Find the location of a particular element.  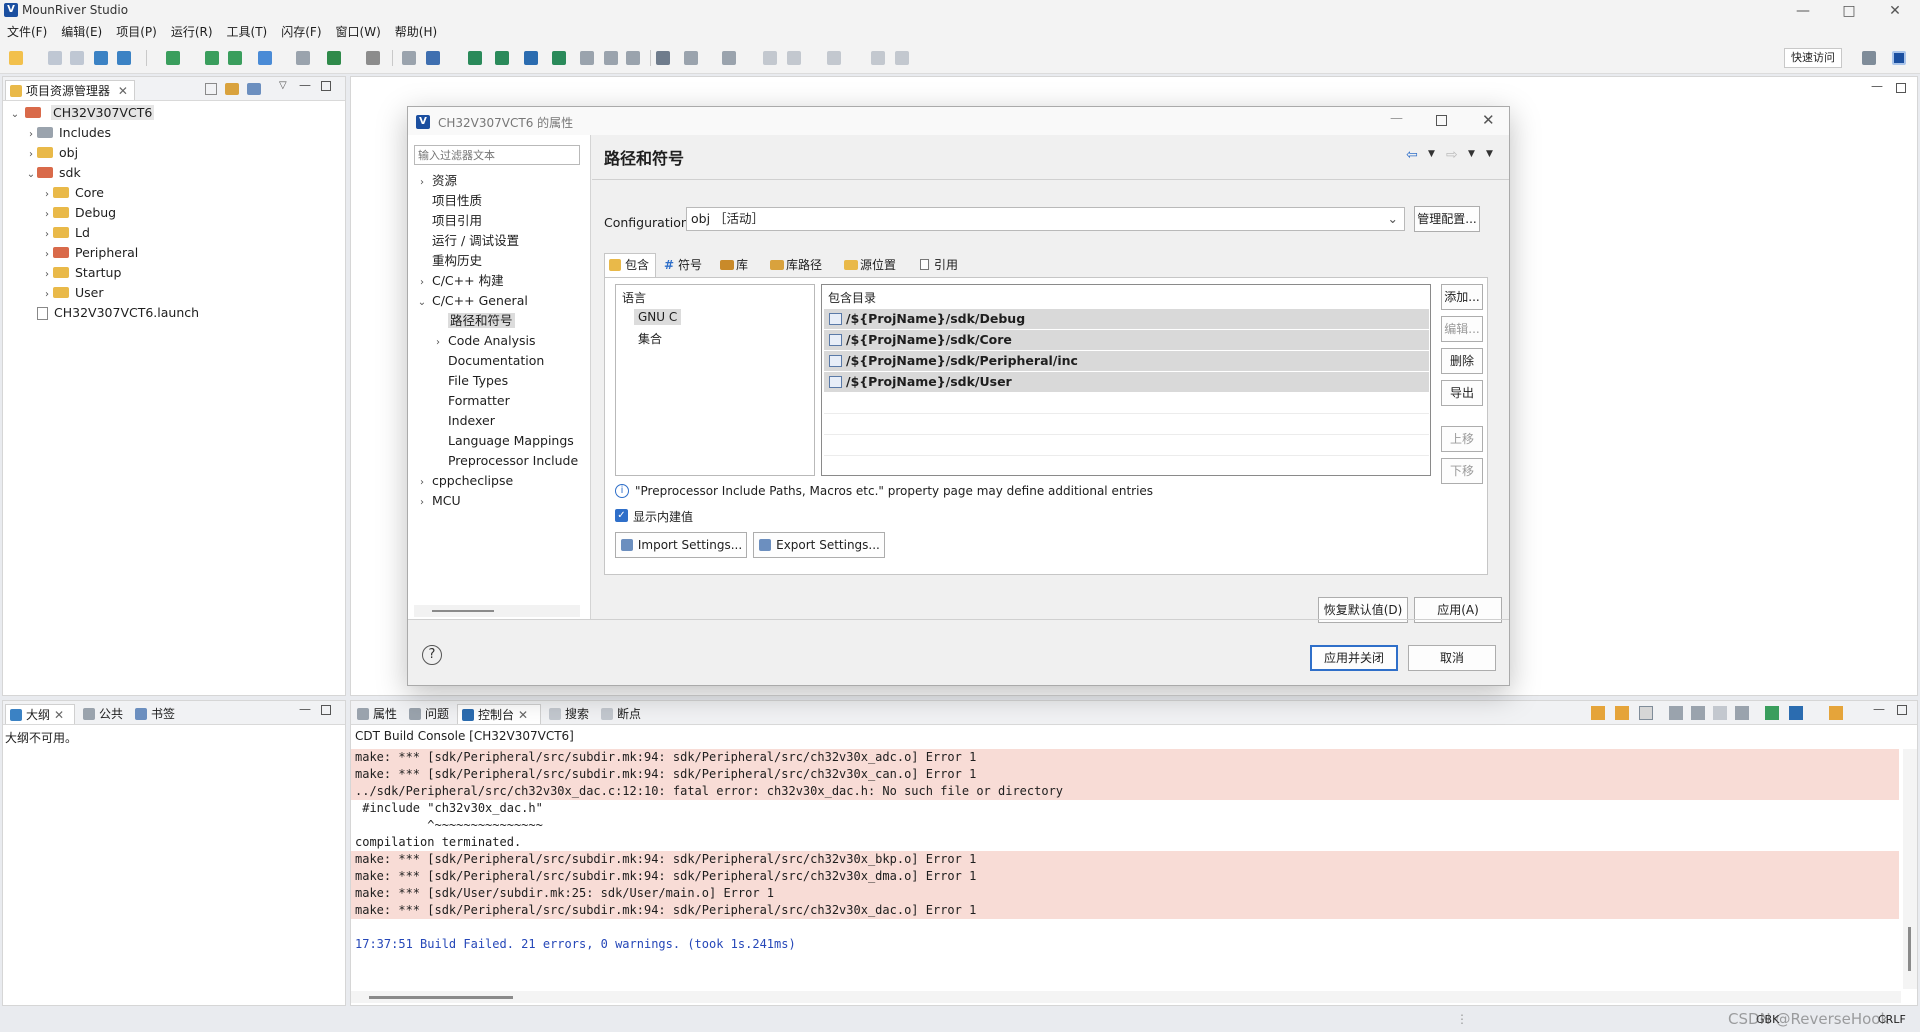

tab-bookmarks: 书签 is located at coordinates (156, 714).